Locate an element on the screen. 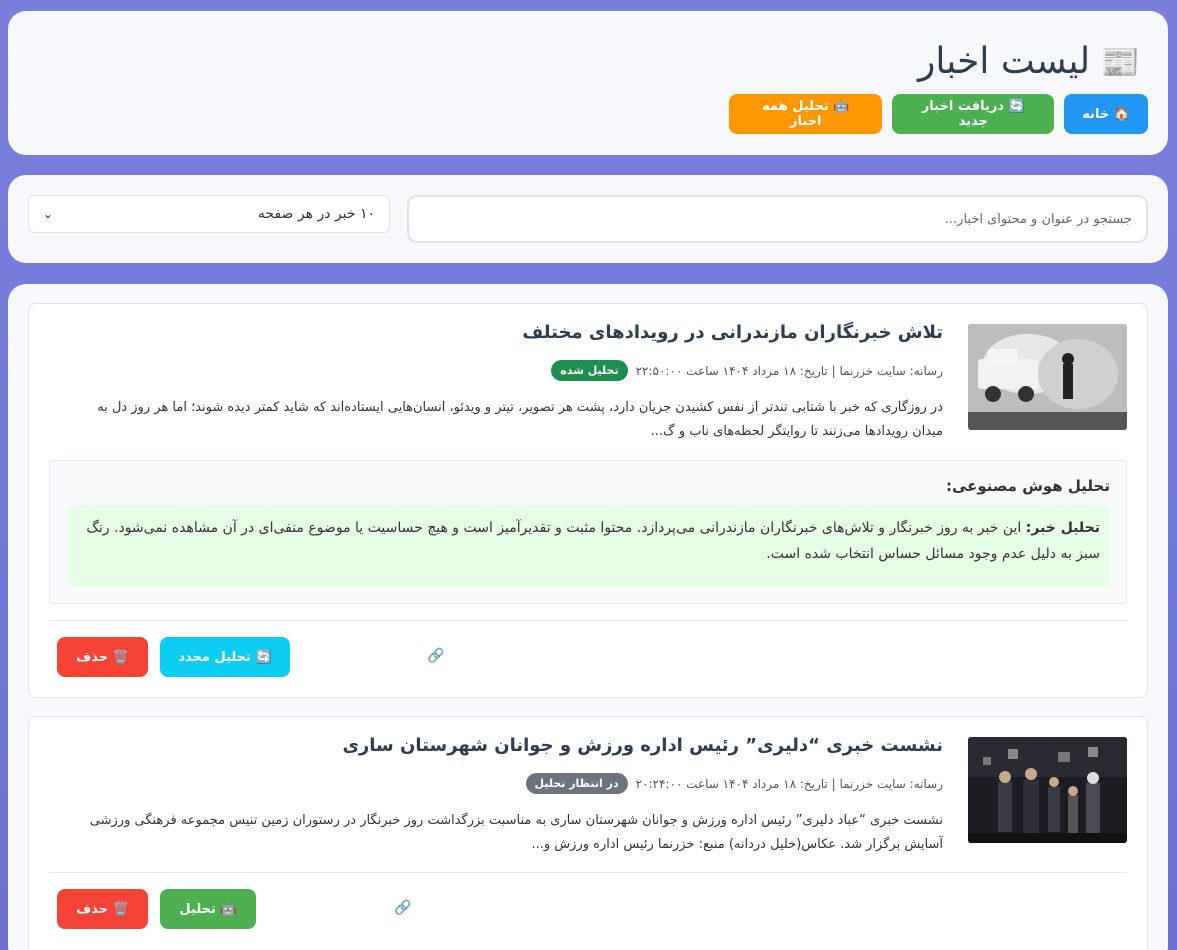 The image size is (1177, 950). page-title: 📰 لیست اخبار is located at coordinates (1029, 61).